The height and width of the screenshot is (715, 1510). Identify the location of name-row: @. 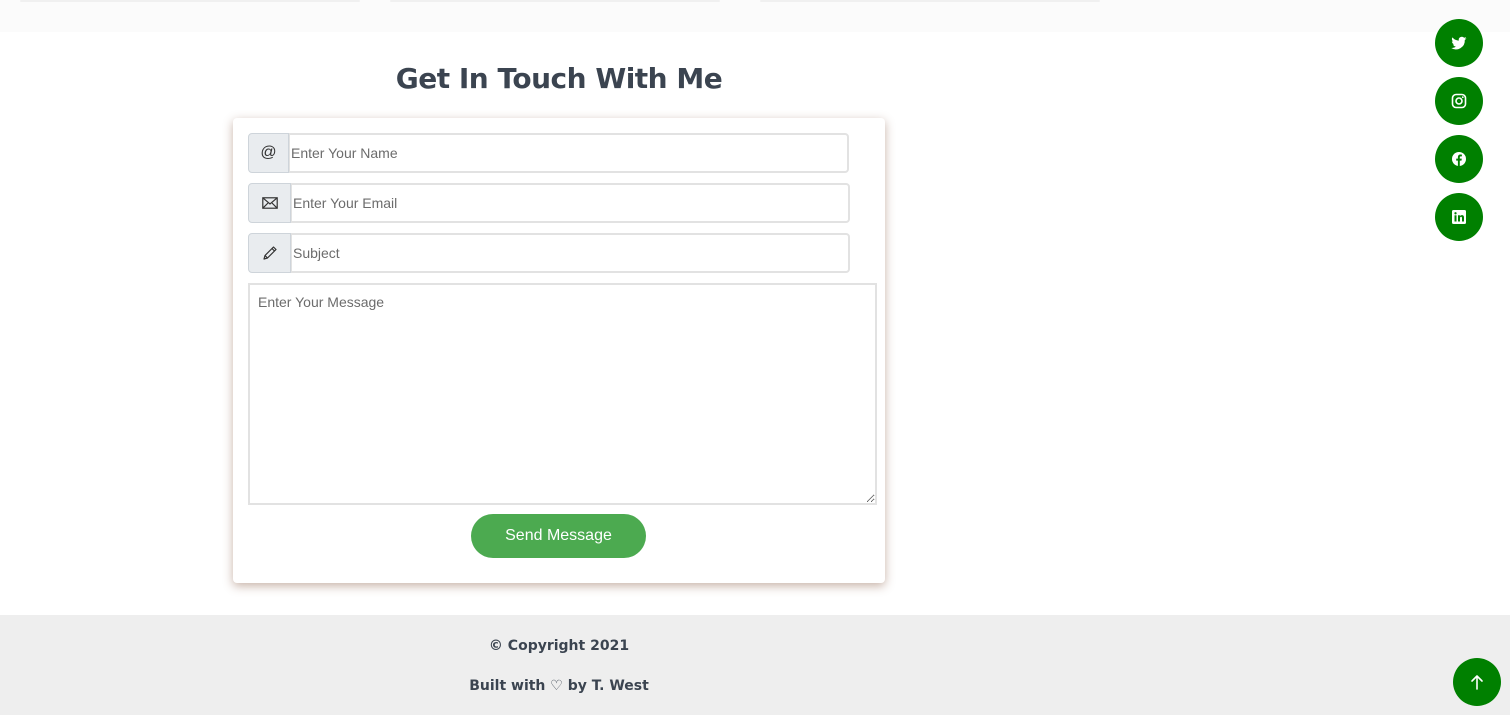
(548, 153).